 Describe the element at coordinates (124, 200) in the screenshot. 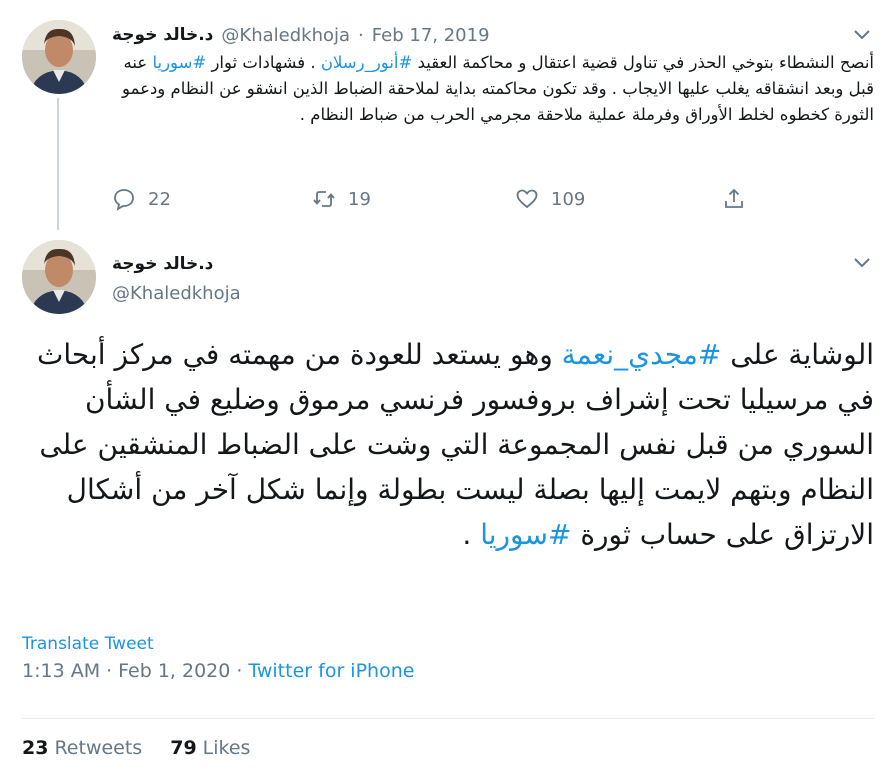

I see `reply-icon` at that location.